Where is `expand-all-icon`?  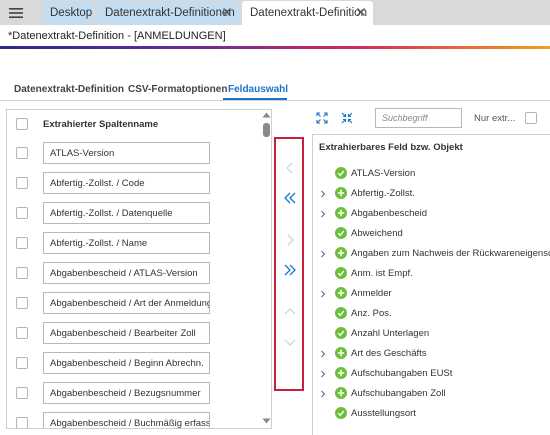
expand-all-icon is located at coordinates (322, 118).